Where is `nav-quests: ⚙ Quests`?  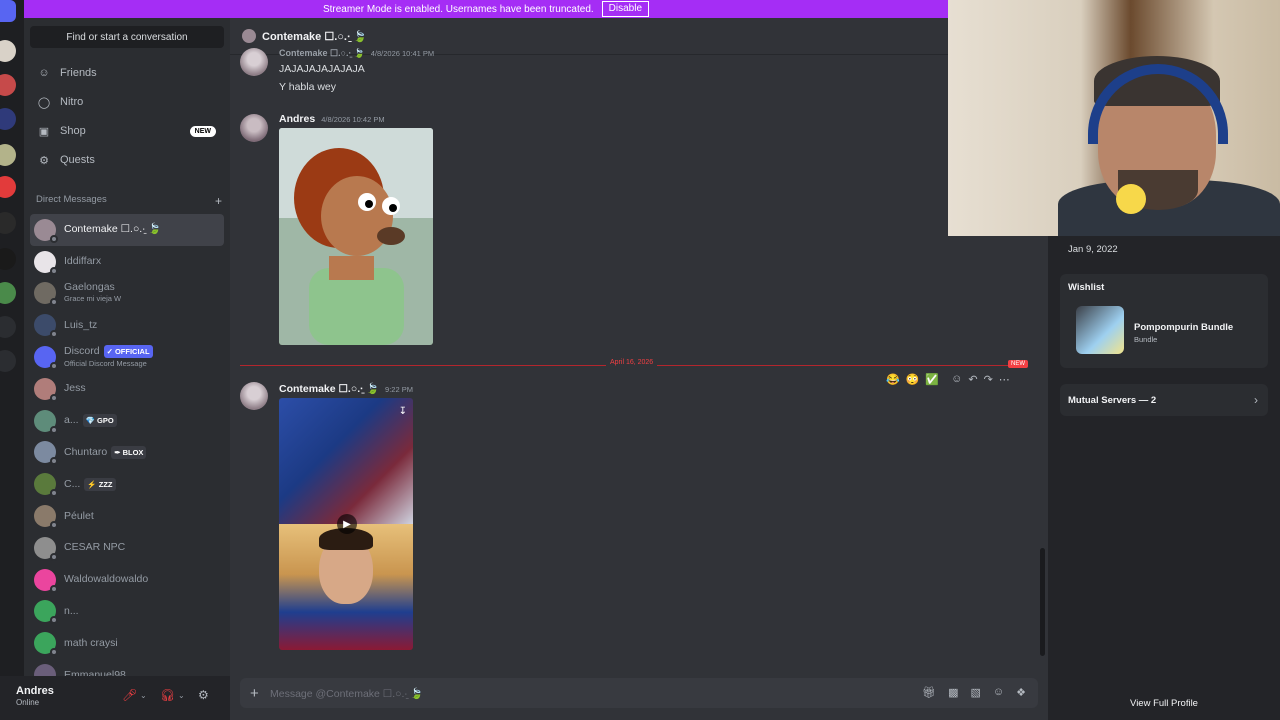 nav-quests: ⚙ Quests is located at coordinates (128, 160).